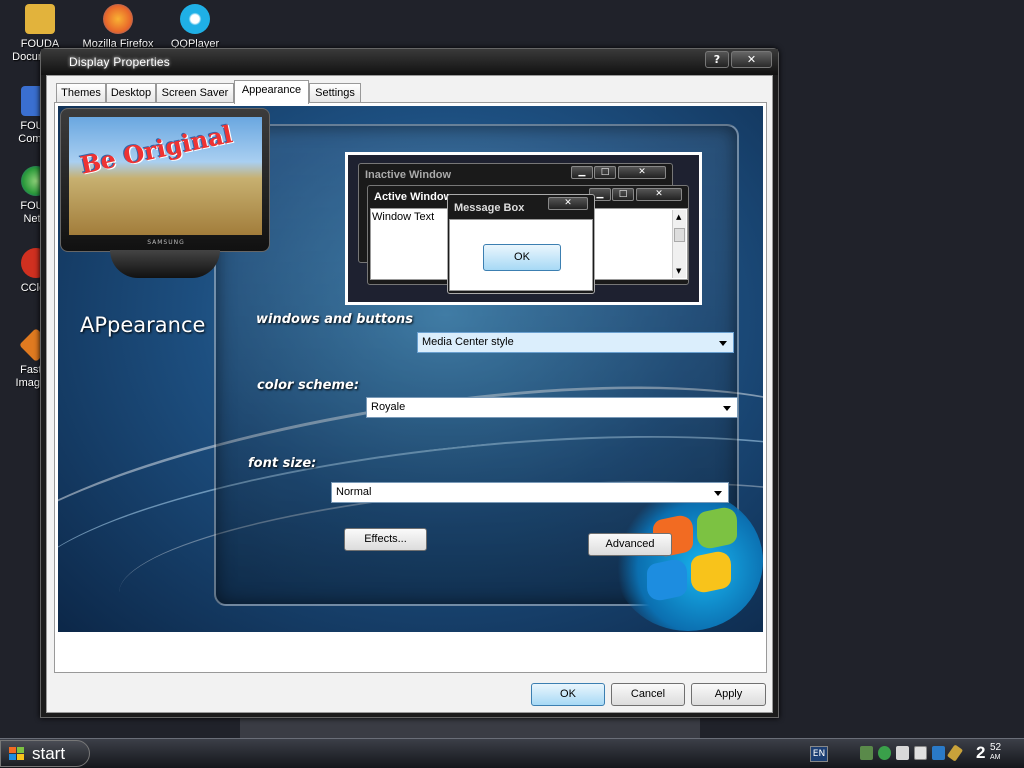  Describe the element at coordinates (751, 59) in the screenshot. I see `close-button: ✕` at that location.